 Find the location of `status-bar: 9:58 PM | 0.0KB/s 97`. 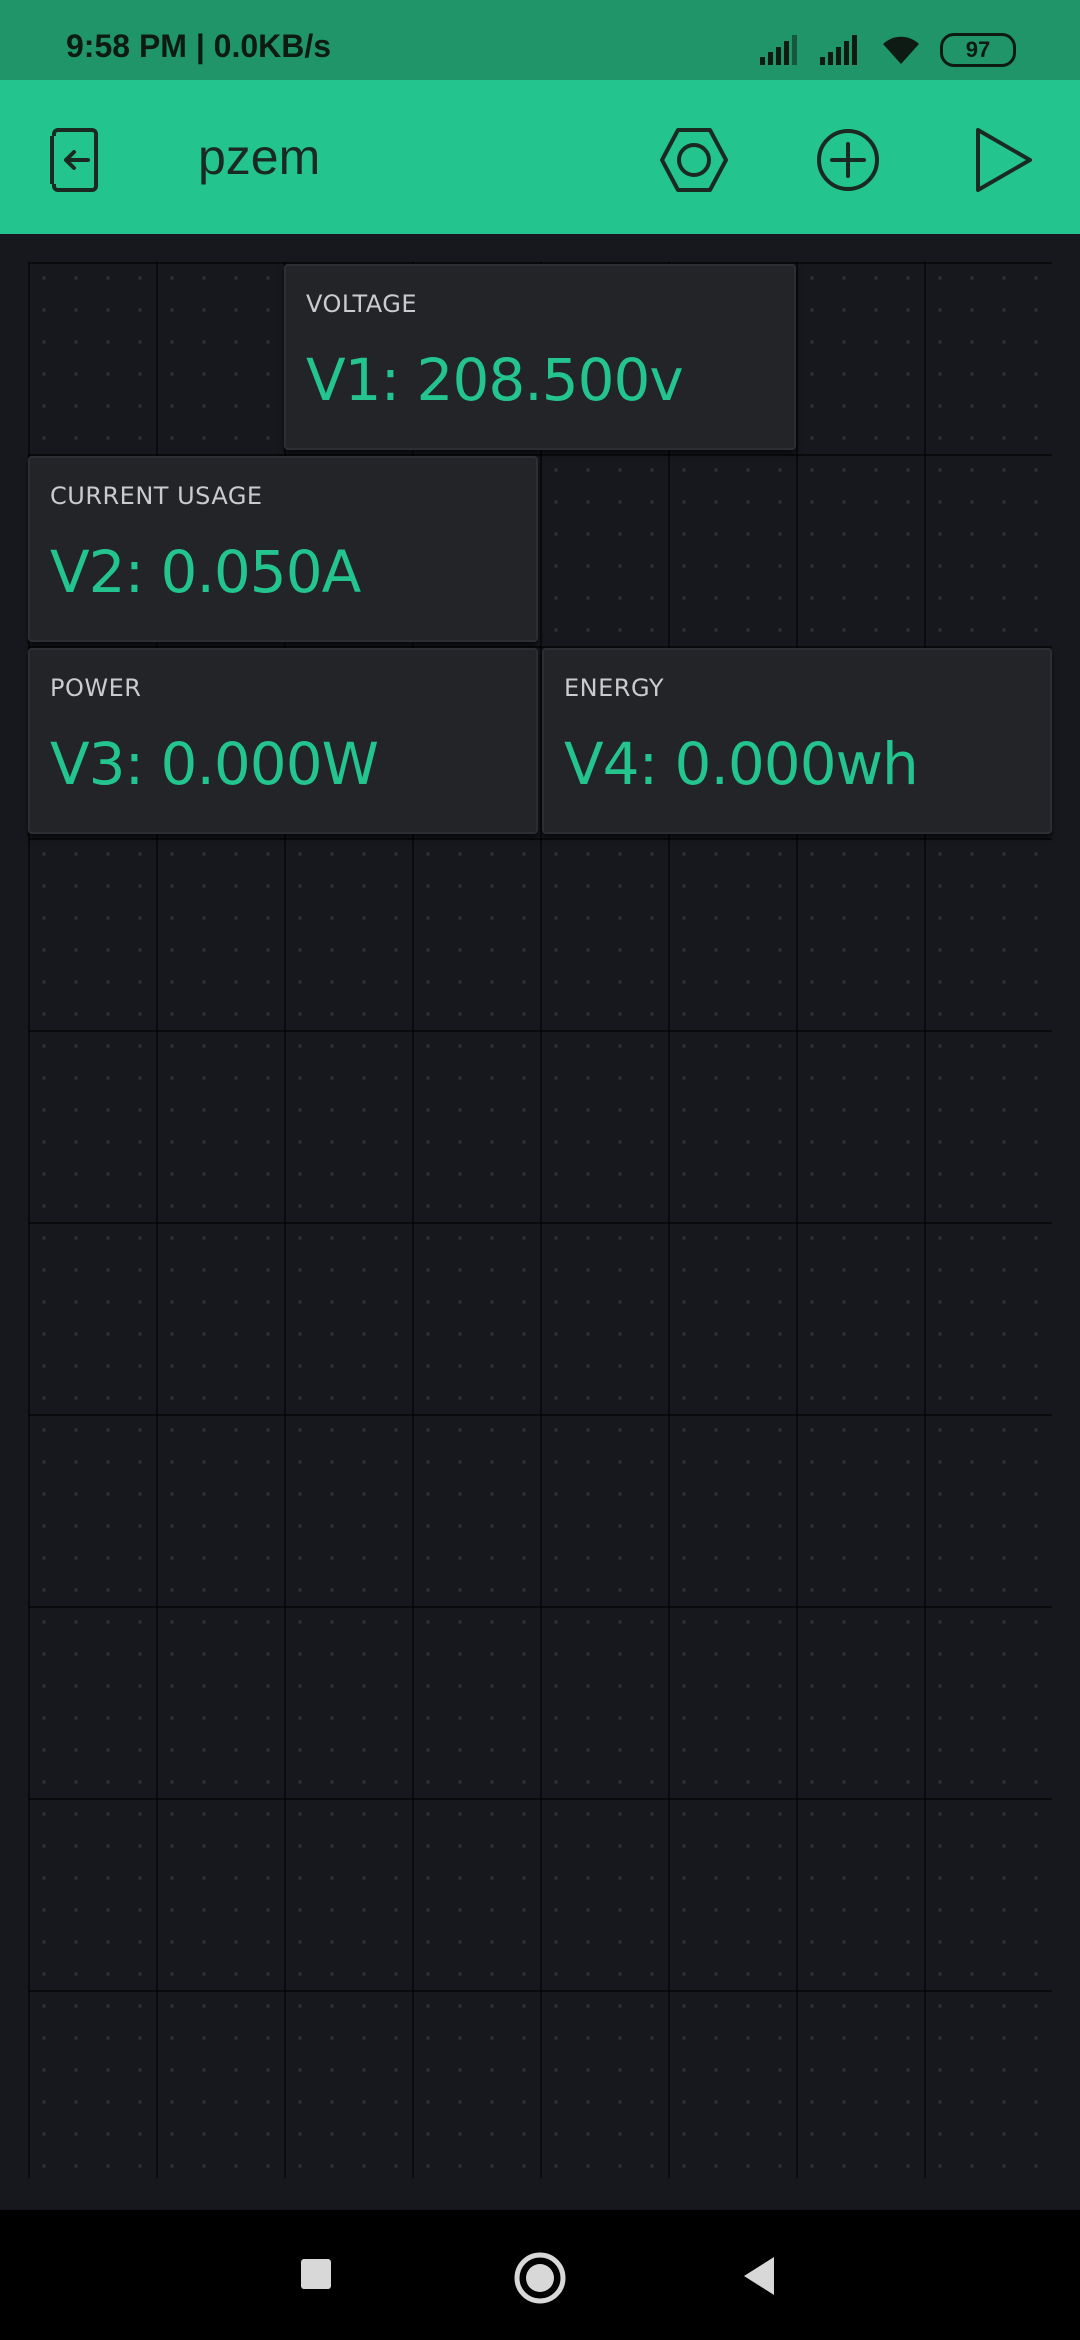

status-bar: 9:58 PM | 0.0KB/s 97 is located at coordinates (540, 40).